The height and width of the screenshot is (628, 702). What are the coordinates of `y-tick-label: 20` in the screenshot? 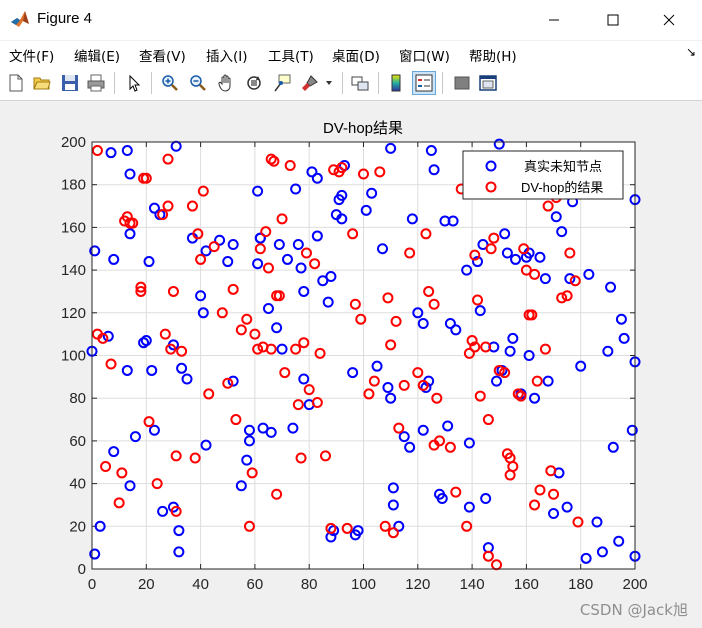 It's located at (77, 526).